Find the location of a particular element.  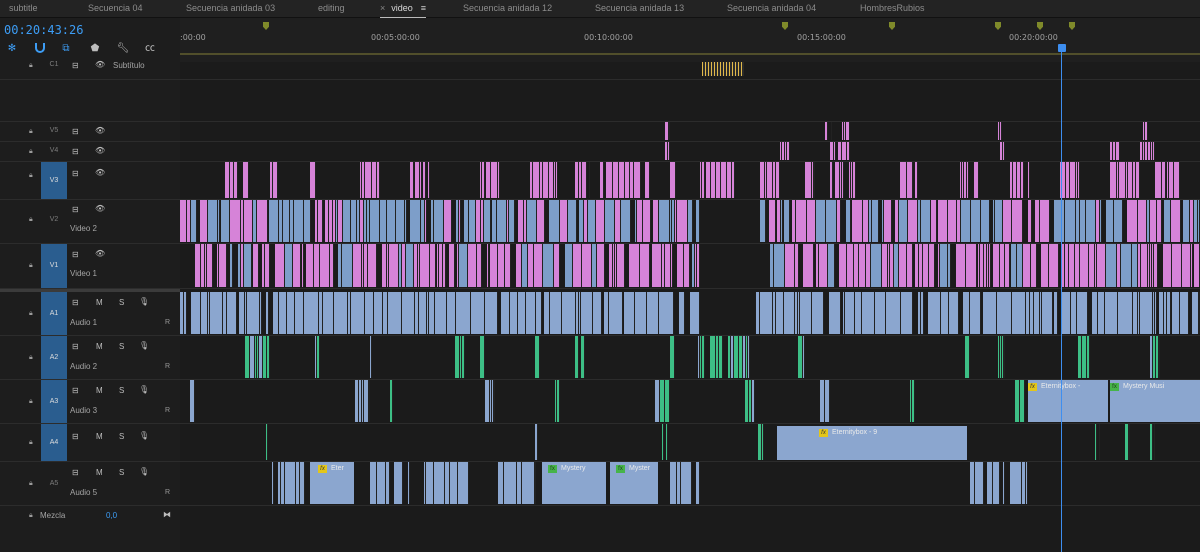

track-target-v1: V1 is located at coordinates (54, 266).